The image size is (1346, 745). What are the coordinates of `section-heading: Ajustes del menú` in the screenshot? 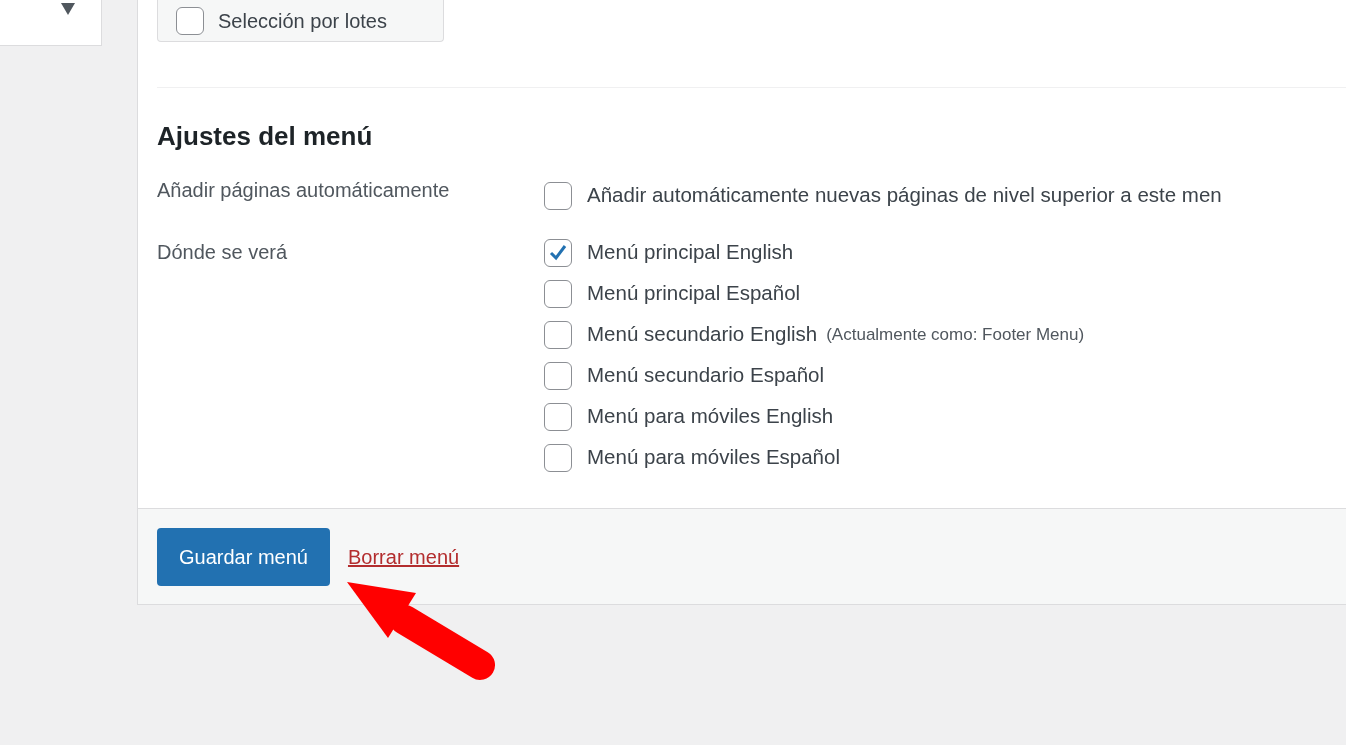 It's located at (265, 136).